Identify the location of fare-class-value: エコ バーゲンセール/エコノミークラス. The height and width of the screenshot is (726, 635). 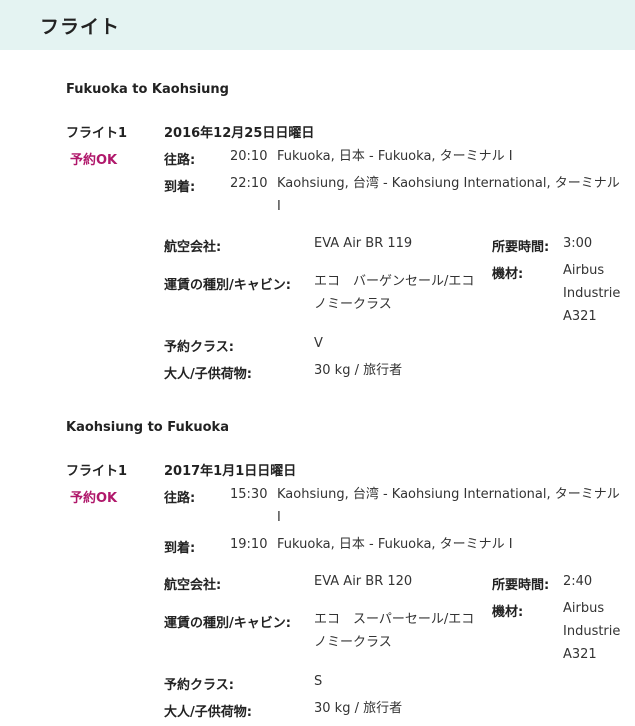
(394, 293).